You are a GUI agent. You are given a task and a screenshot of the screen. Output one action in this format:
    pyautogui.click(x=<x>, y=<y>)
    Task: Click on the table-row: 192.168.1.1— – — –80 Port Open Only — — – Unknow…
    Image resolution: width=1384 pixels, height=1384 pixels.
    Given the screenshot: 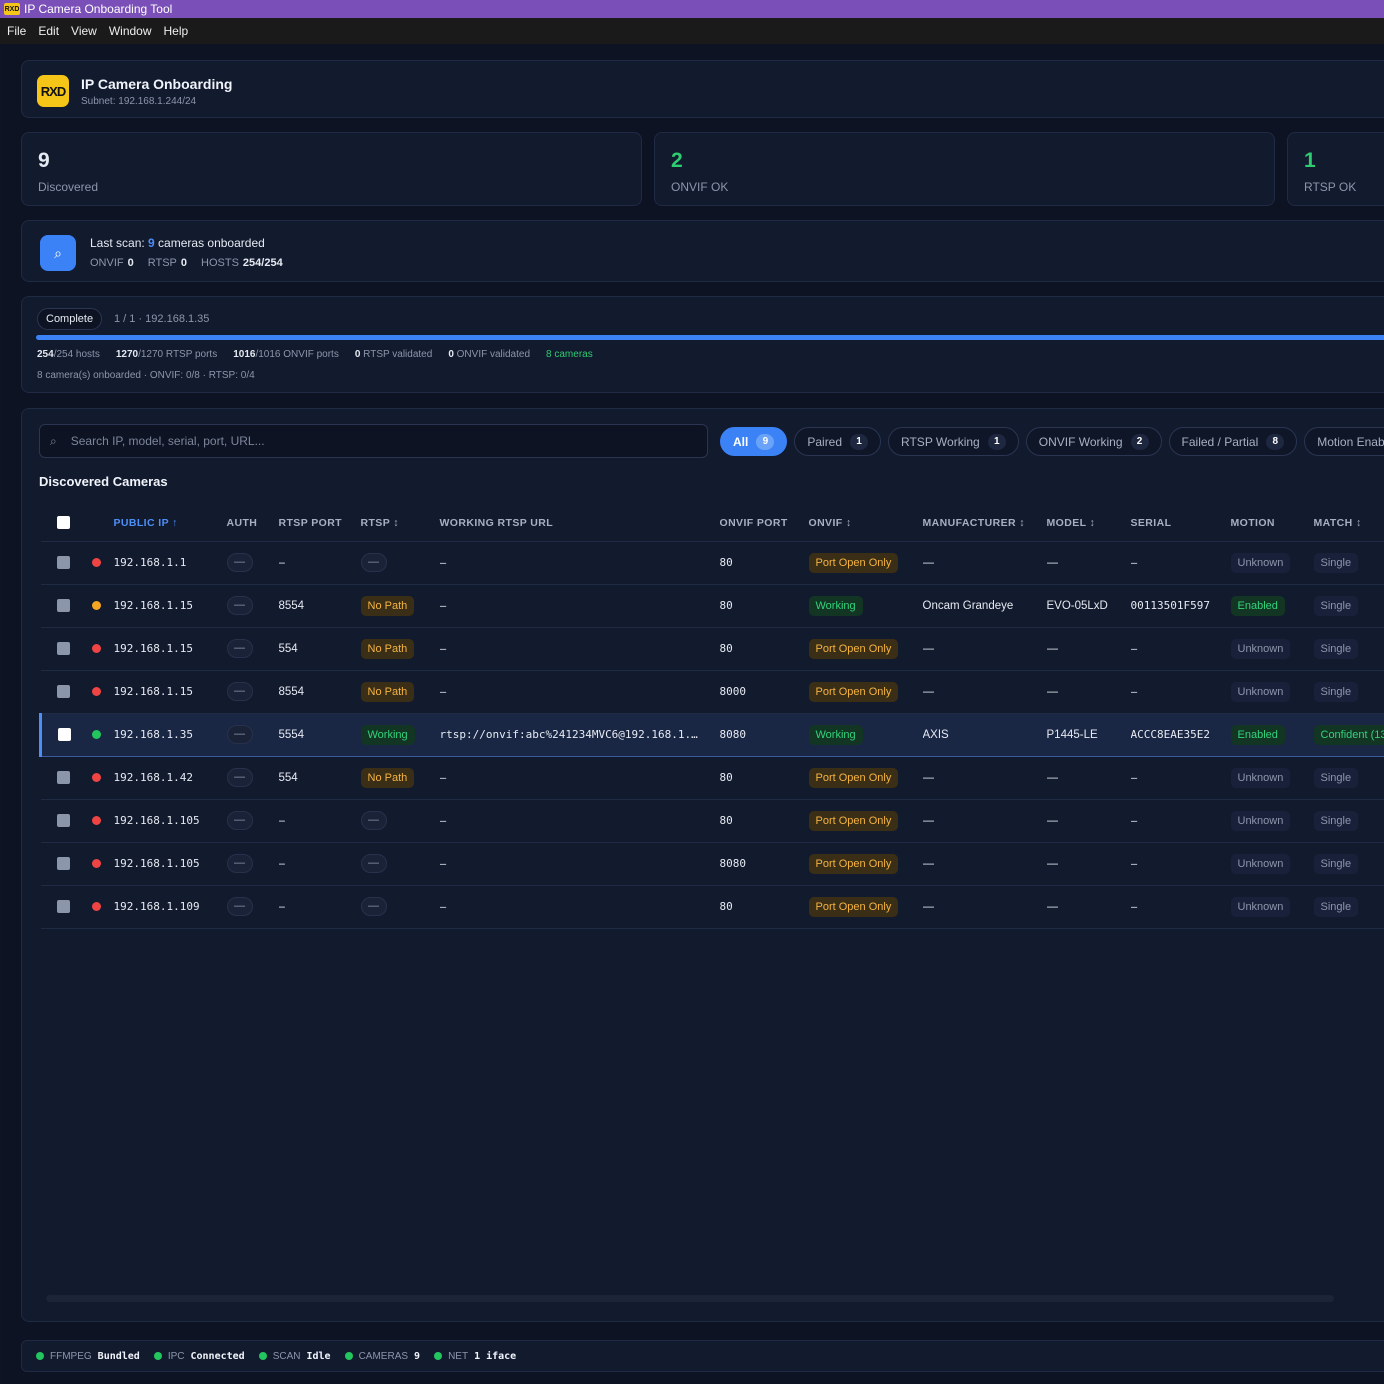 What is the action you would take?
    pyautogui.click(x=712, y=563)
    